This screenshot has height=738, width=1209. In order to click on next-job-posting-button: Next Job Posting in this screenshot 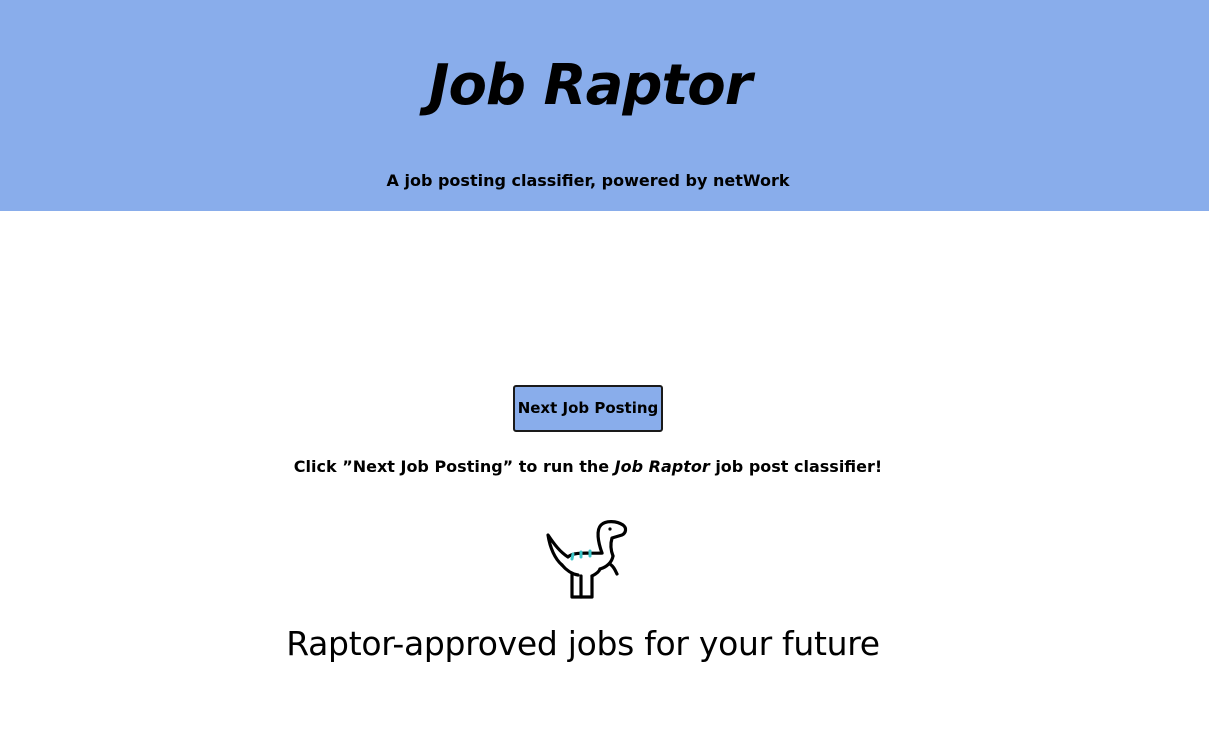, I will do `click(588, 408)`.